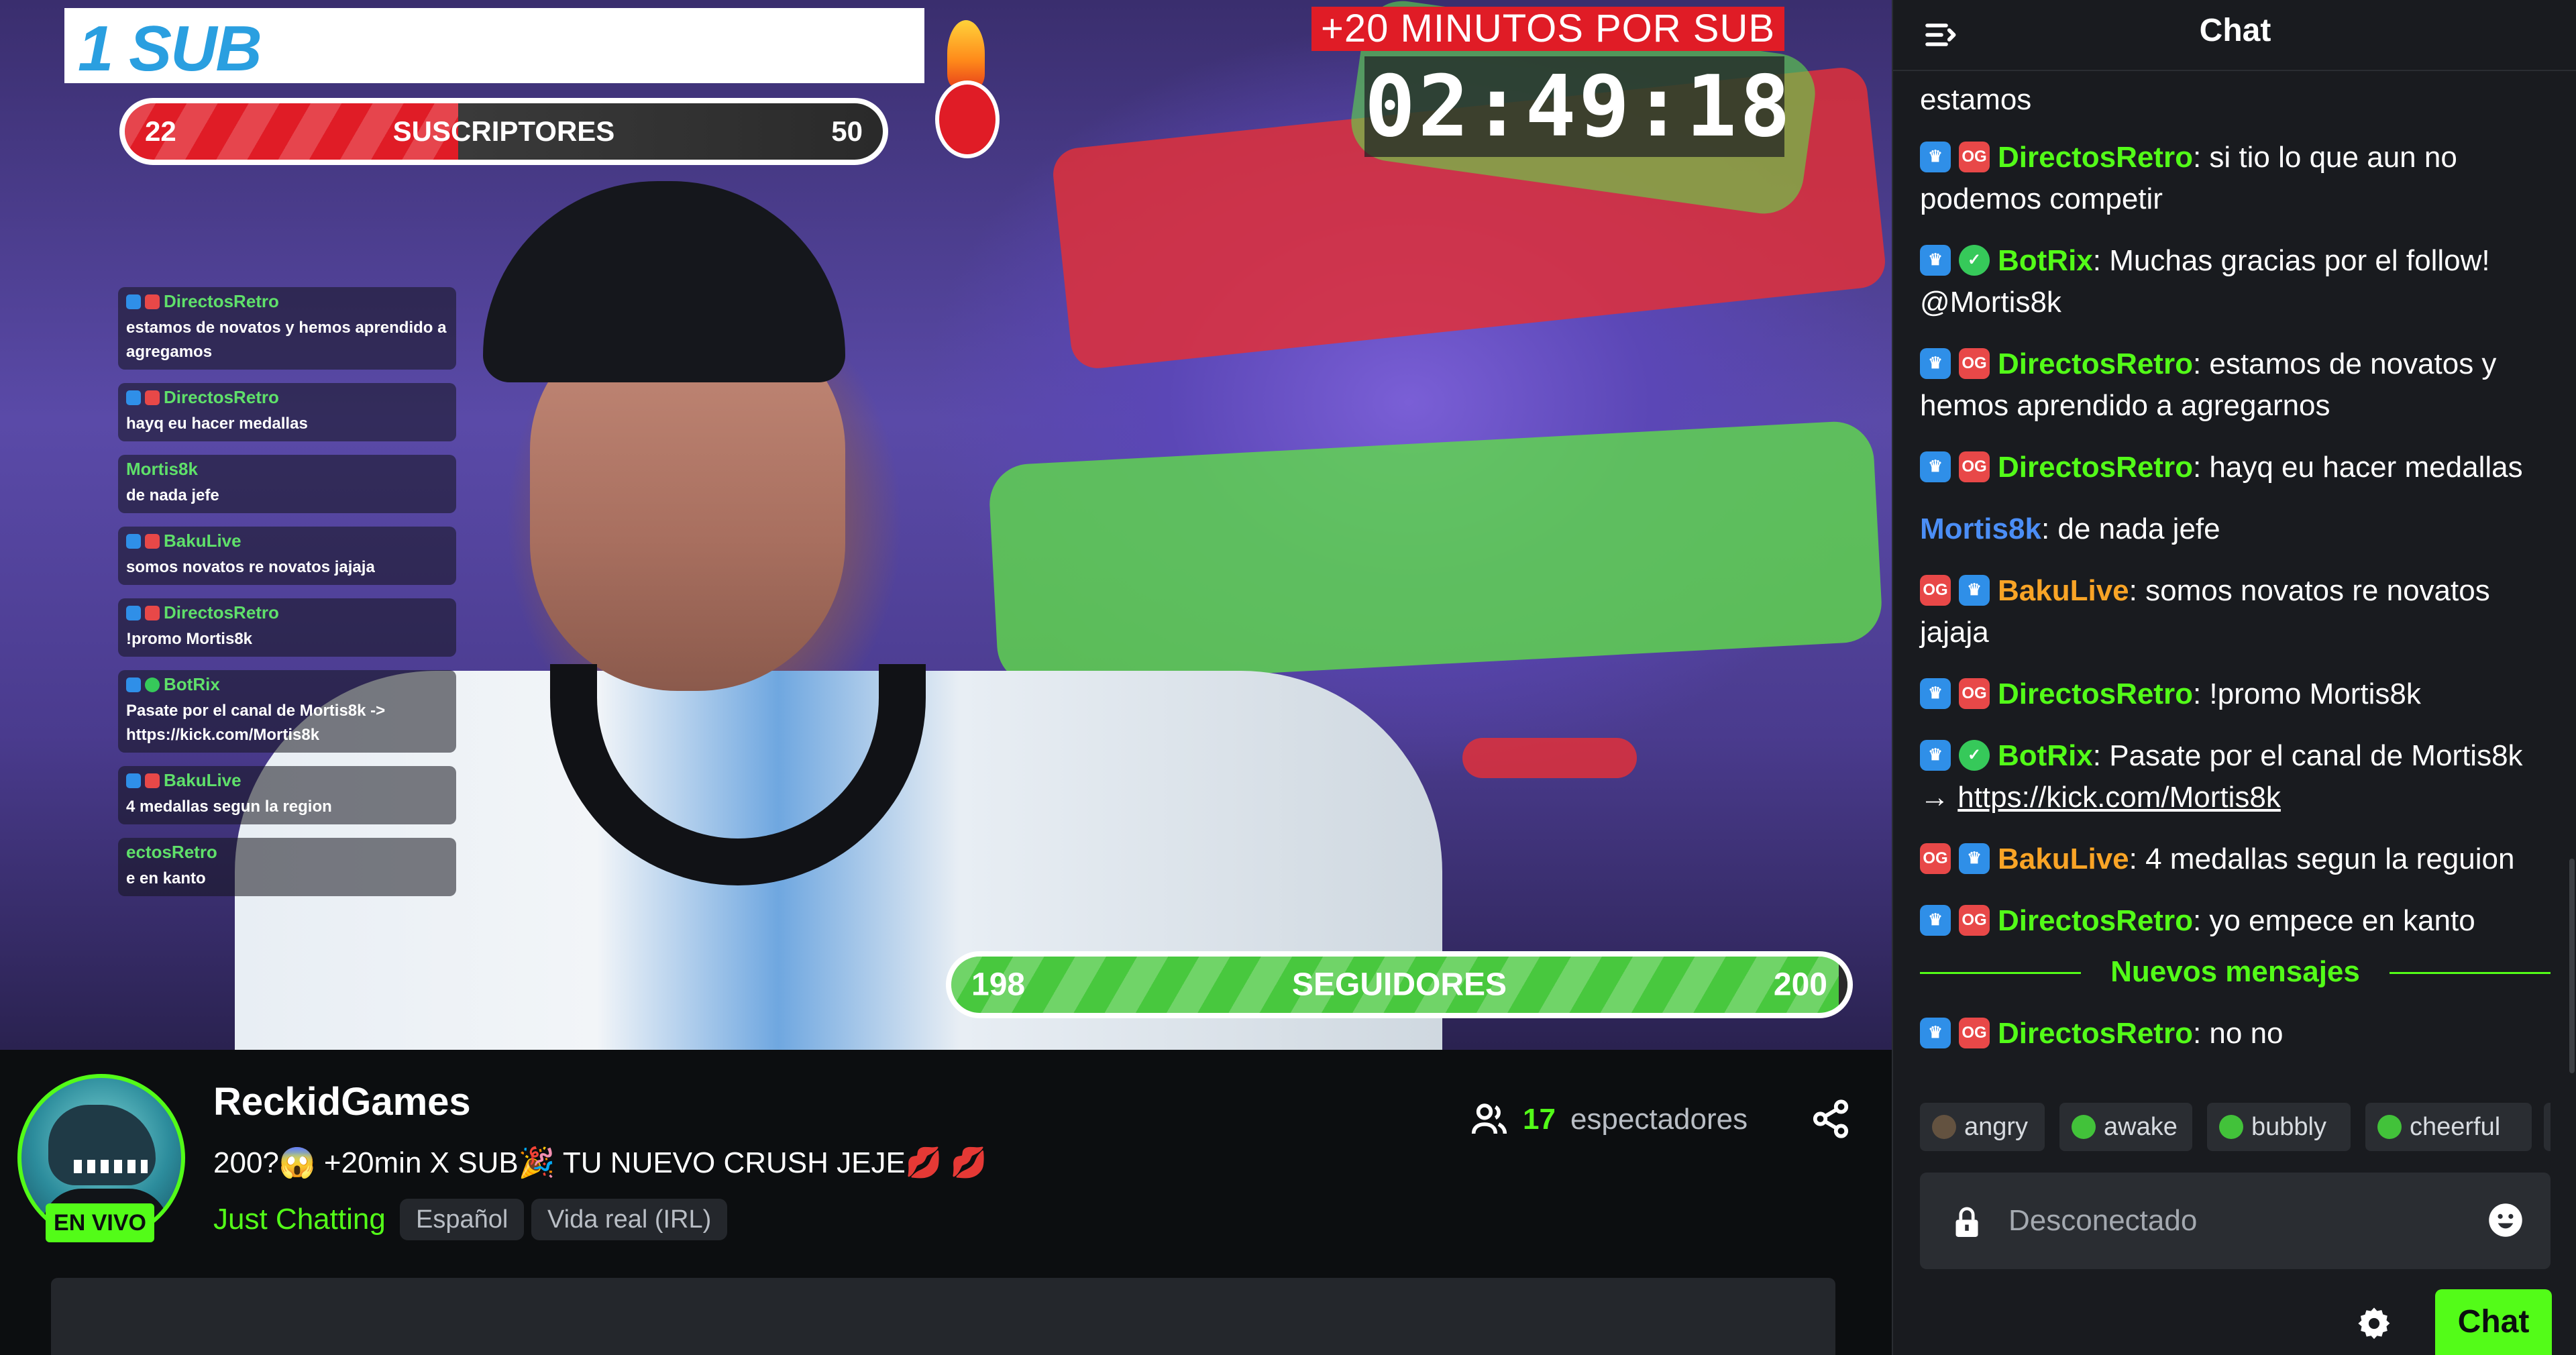  Describe the element at coordinates (2232, 921) in the screenshot. I see `chat-message: ♛ OG DirectosRetro: yo empece en kanto` at that location.